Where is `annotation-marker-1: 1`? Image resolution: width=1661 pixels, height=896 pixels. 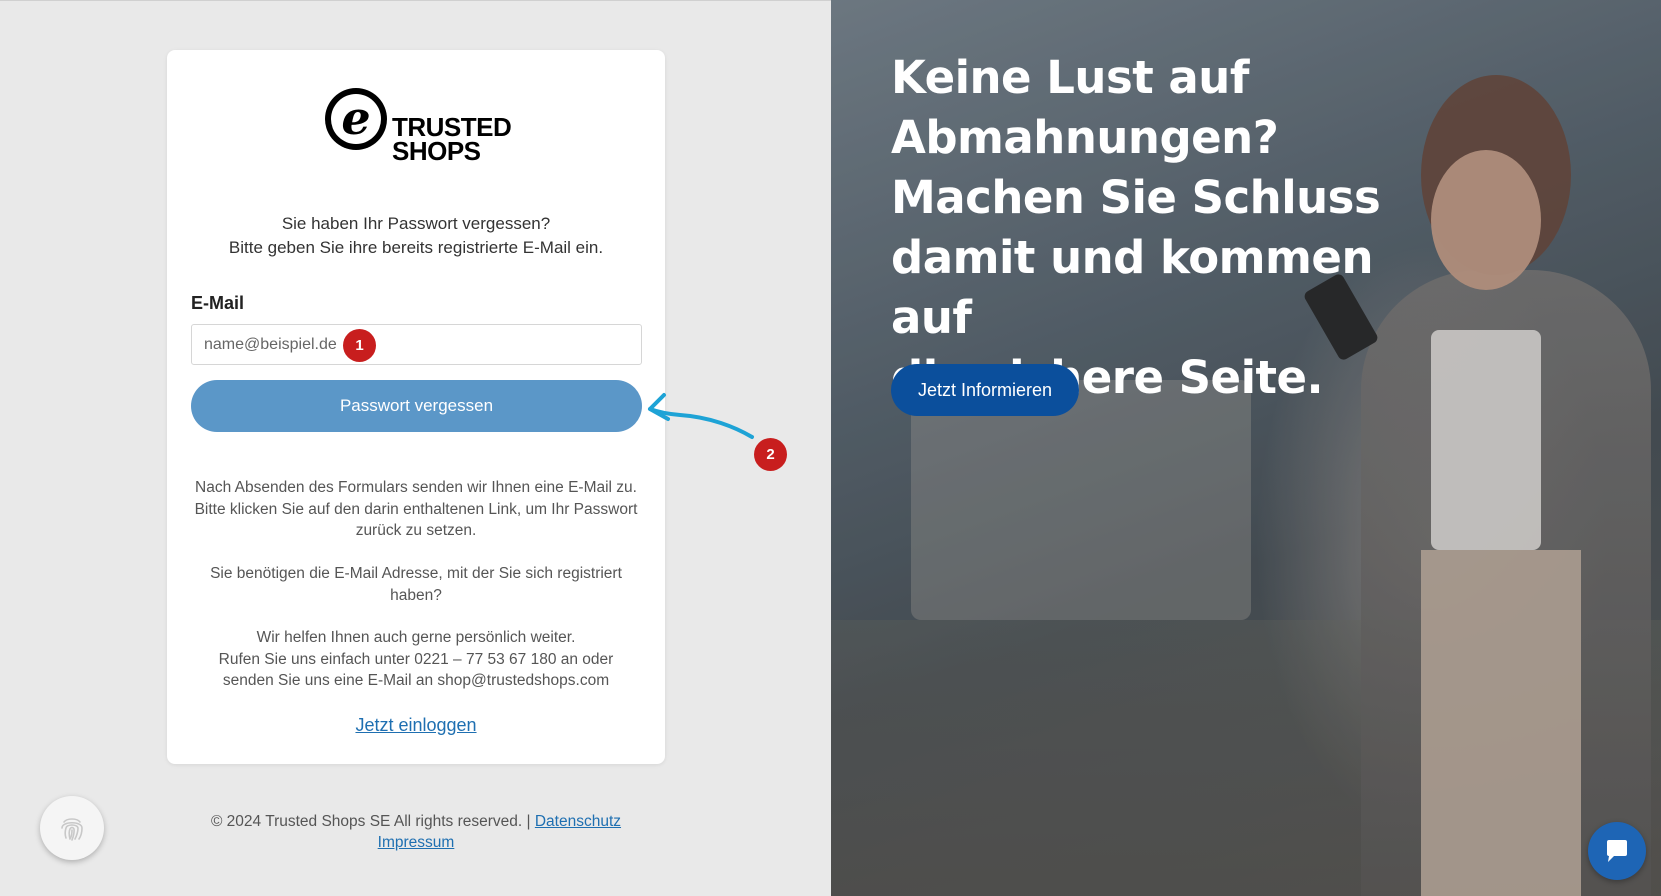 annotation-marker-1: 1 is located at coordinates (359, 345).